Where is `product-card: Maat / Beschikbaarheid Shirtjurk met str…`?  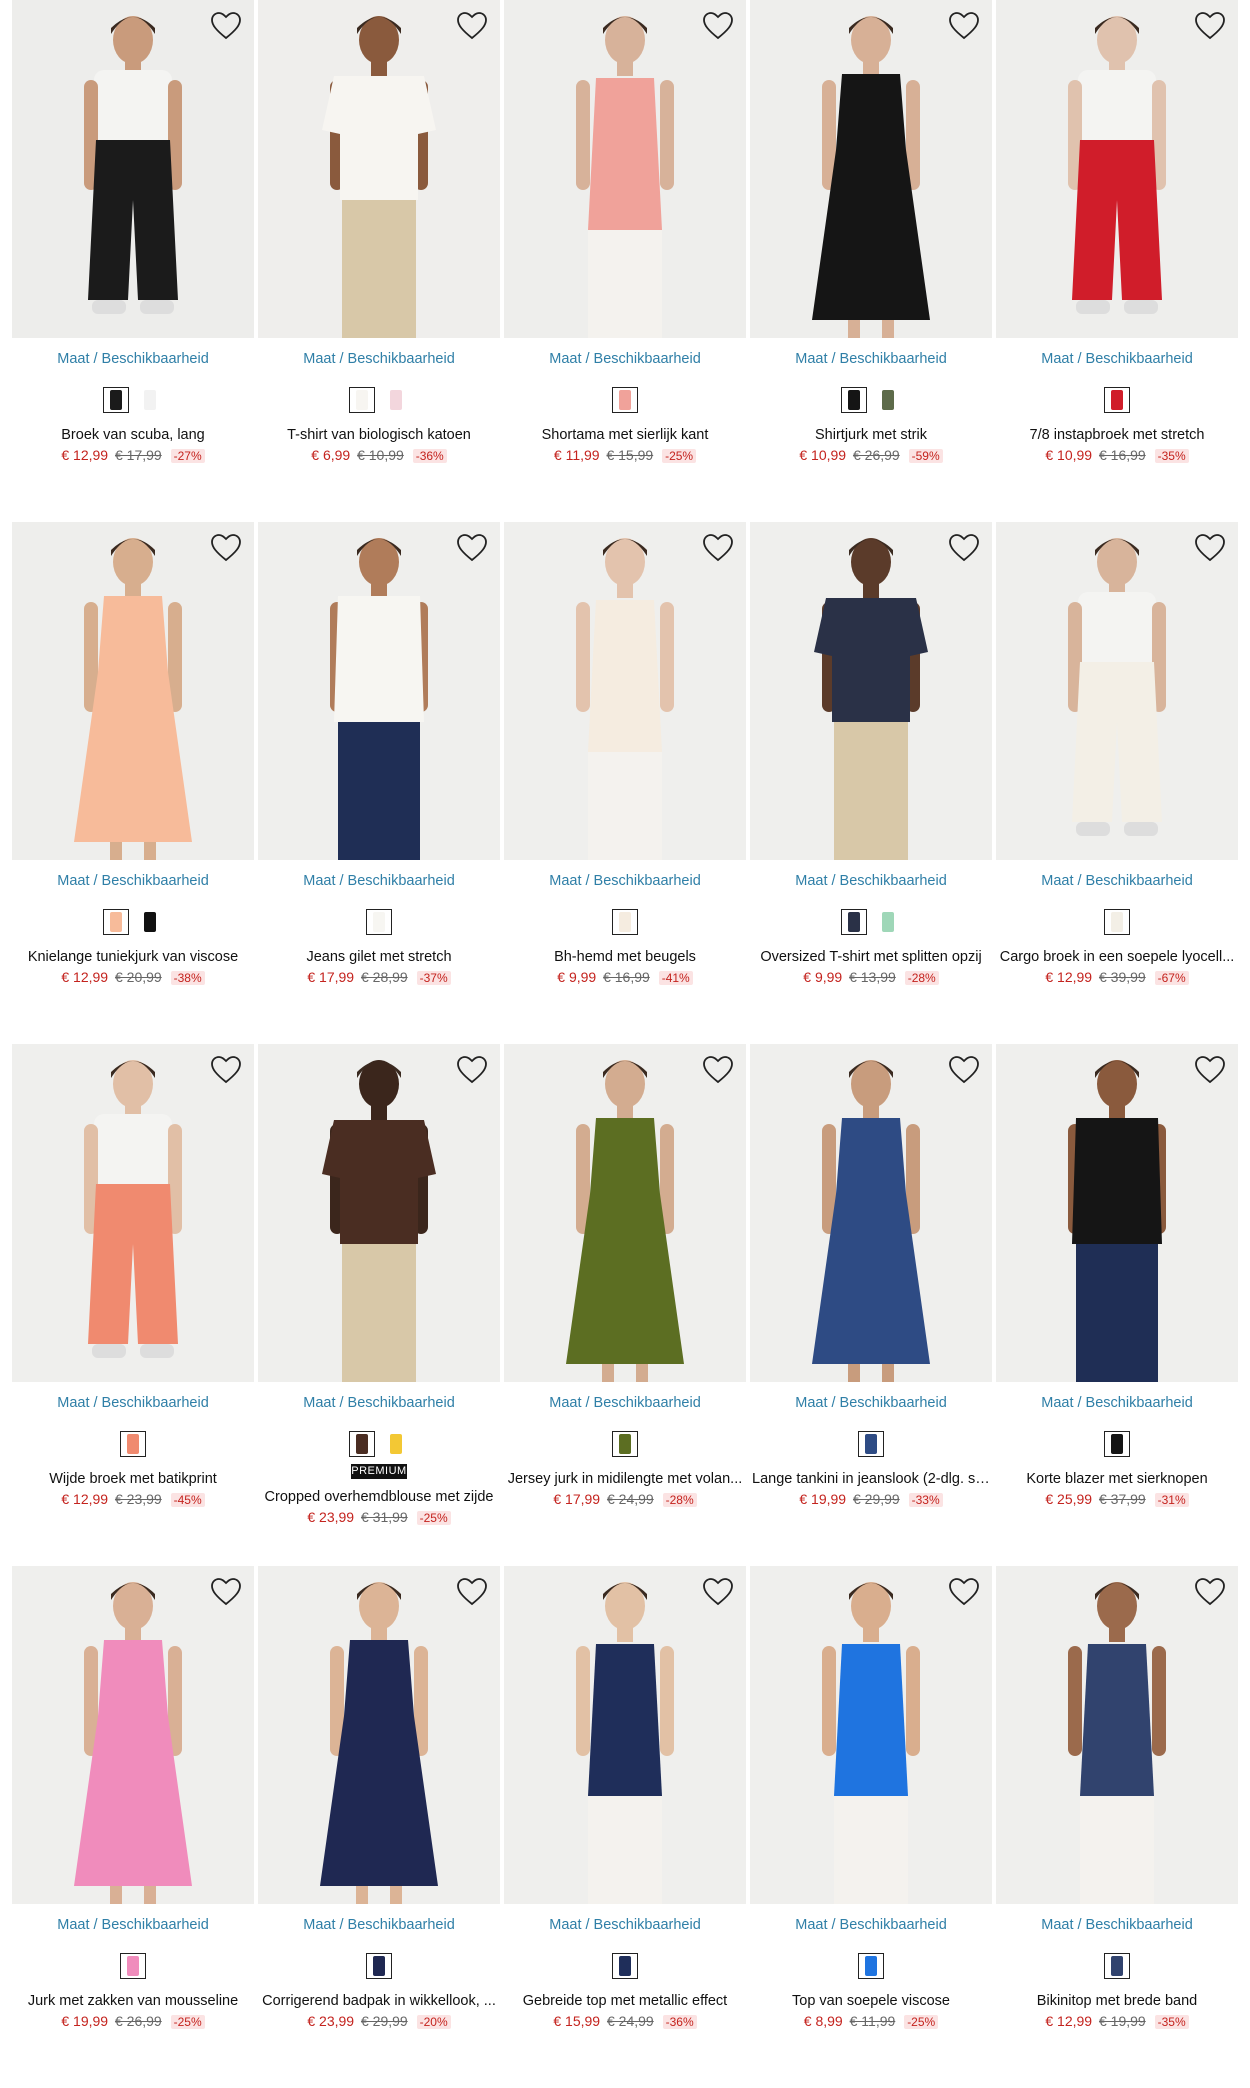
product-card: Maat / Beschikbaarheid Shirtjurk met str… is located at coordinates (871, 261).